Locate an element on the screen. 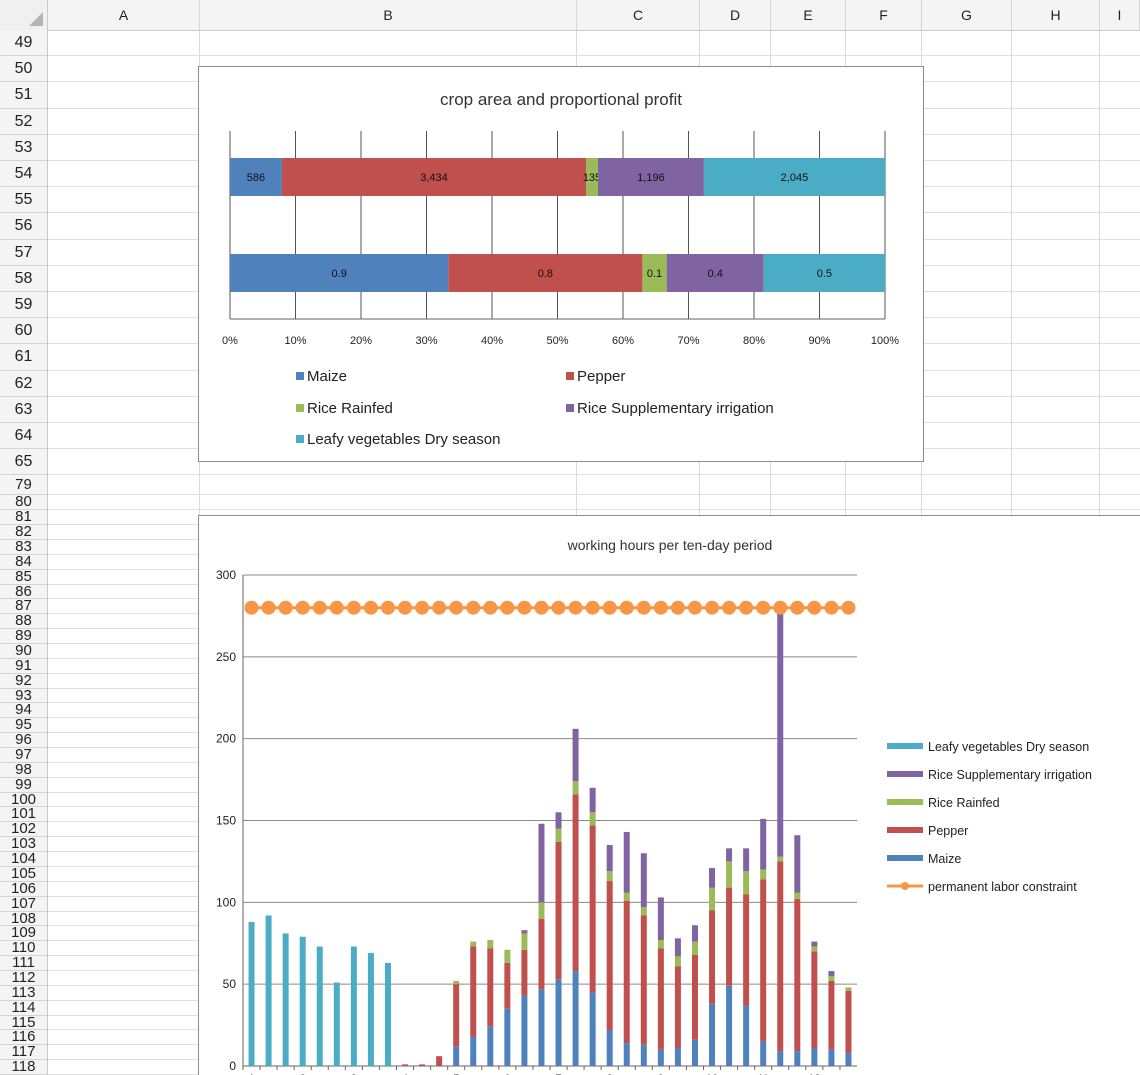 This screenshot has height=1075, width=1140. column-header-d: D is located at coordinates (735, 15).